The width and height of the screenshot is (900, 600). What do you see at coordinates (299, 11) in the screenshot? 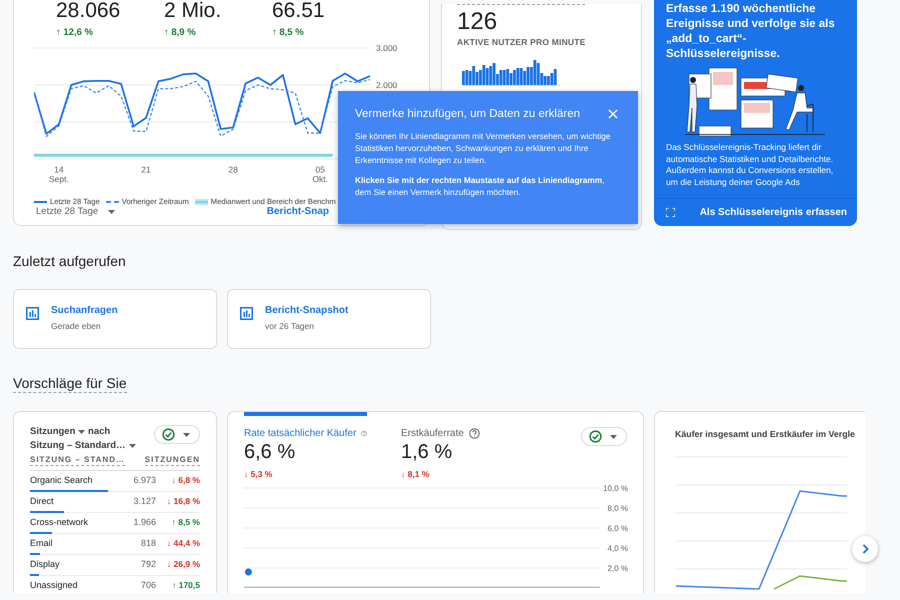
I see `metric-value: 66.51` at bounding box center [299, 11].